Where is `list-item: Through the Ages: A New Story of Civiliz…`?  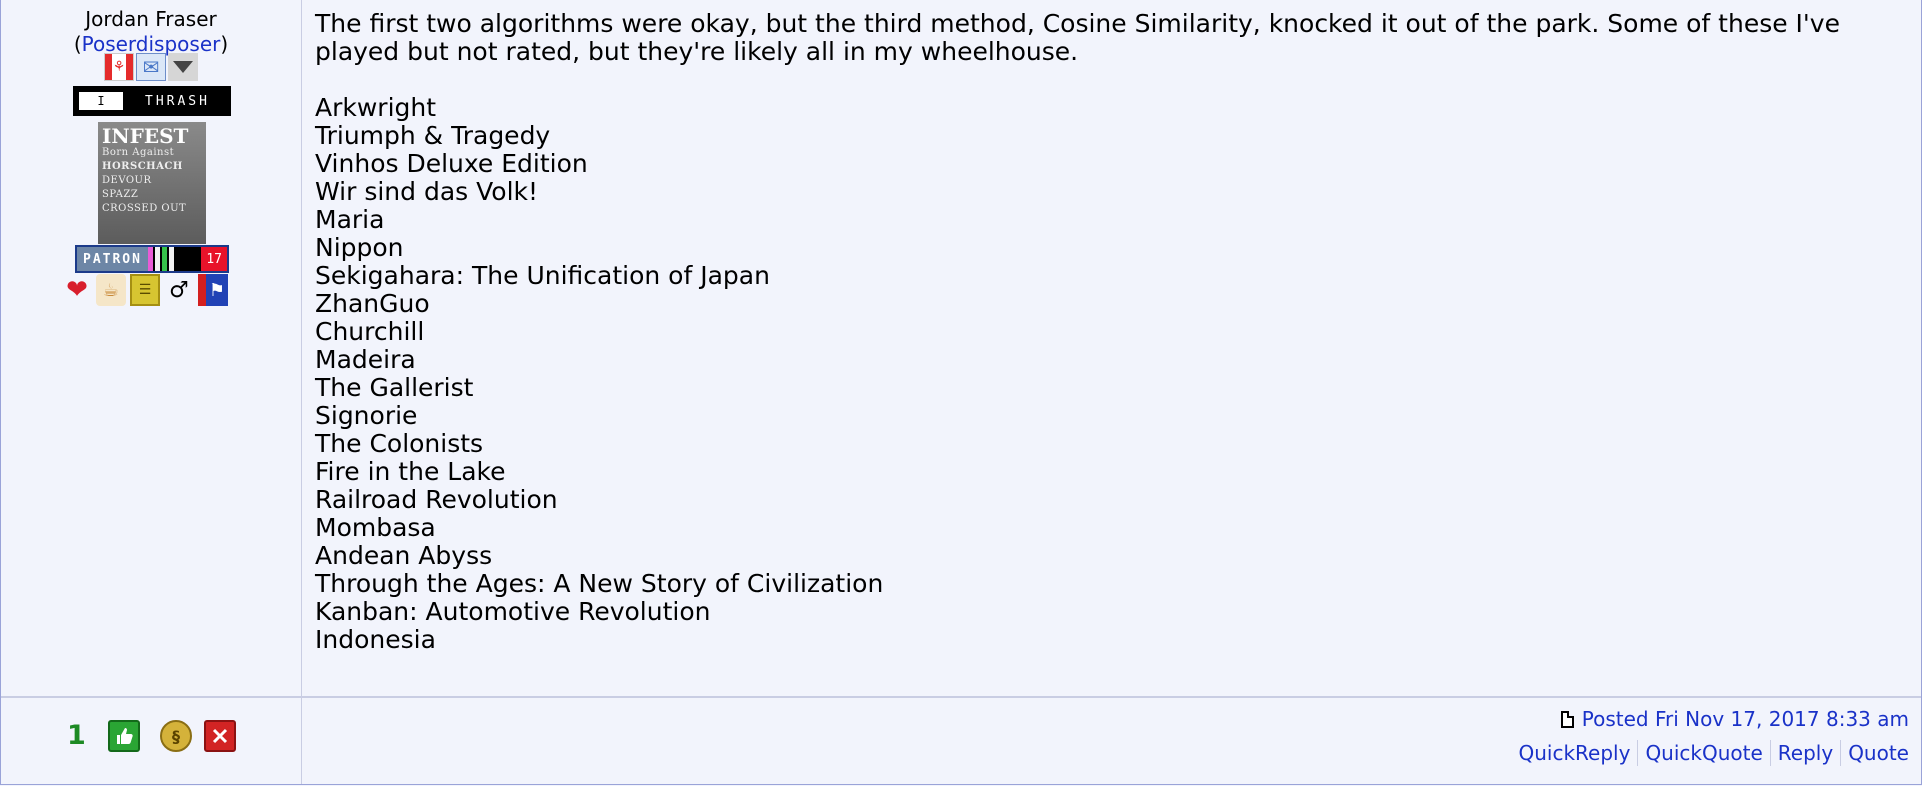 list-item: Through the Ages: A New Story of Civiliz… is located at coordinates (599, 583).